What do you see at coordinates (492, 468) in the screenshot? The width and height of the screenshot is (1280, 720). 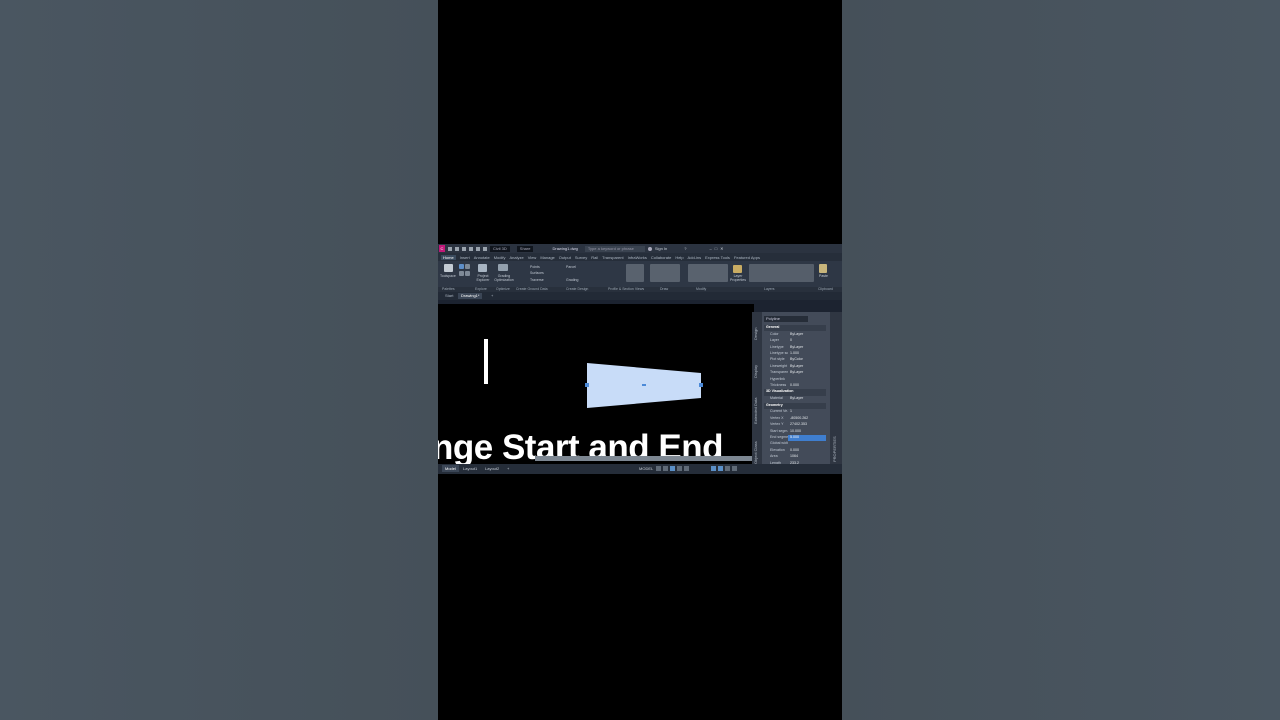 I see `layout2-tab: Layout2` at bounding box center [492, 468].